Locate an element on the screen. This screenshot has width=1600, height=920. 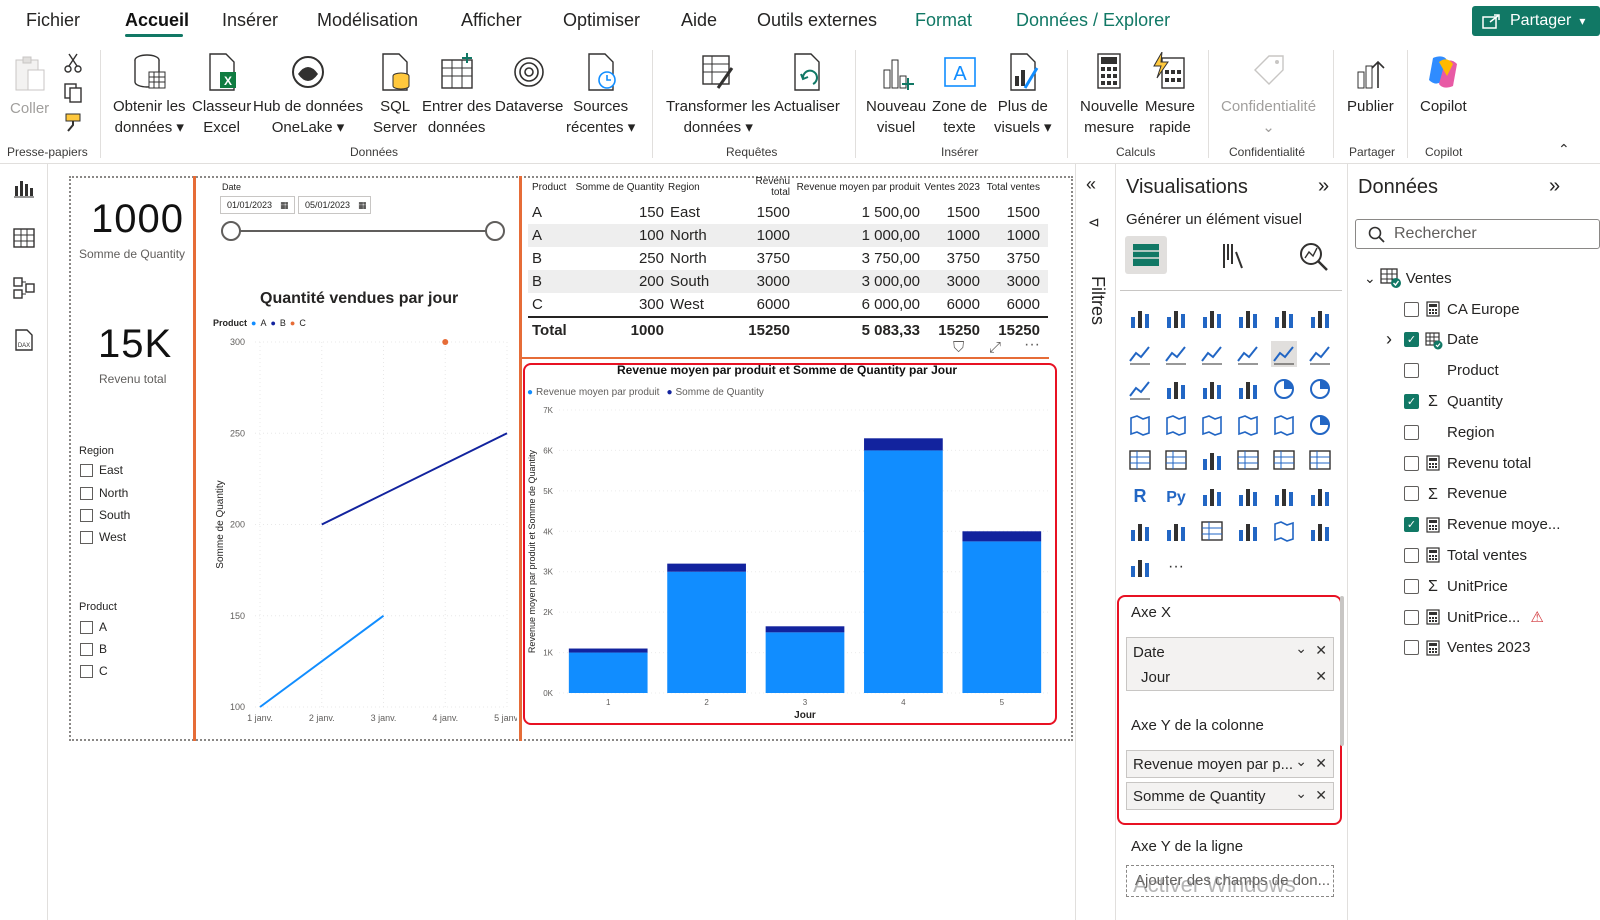
menu-outils-externes: Outils externes is located at coordinates (817, 20).